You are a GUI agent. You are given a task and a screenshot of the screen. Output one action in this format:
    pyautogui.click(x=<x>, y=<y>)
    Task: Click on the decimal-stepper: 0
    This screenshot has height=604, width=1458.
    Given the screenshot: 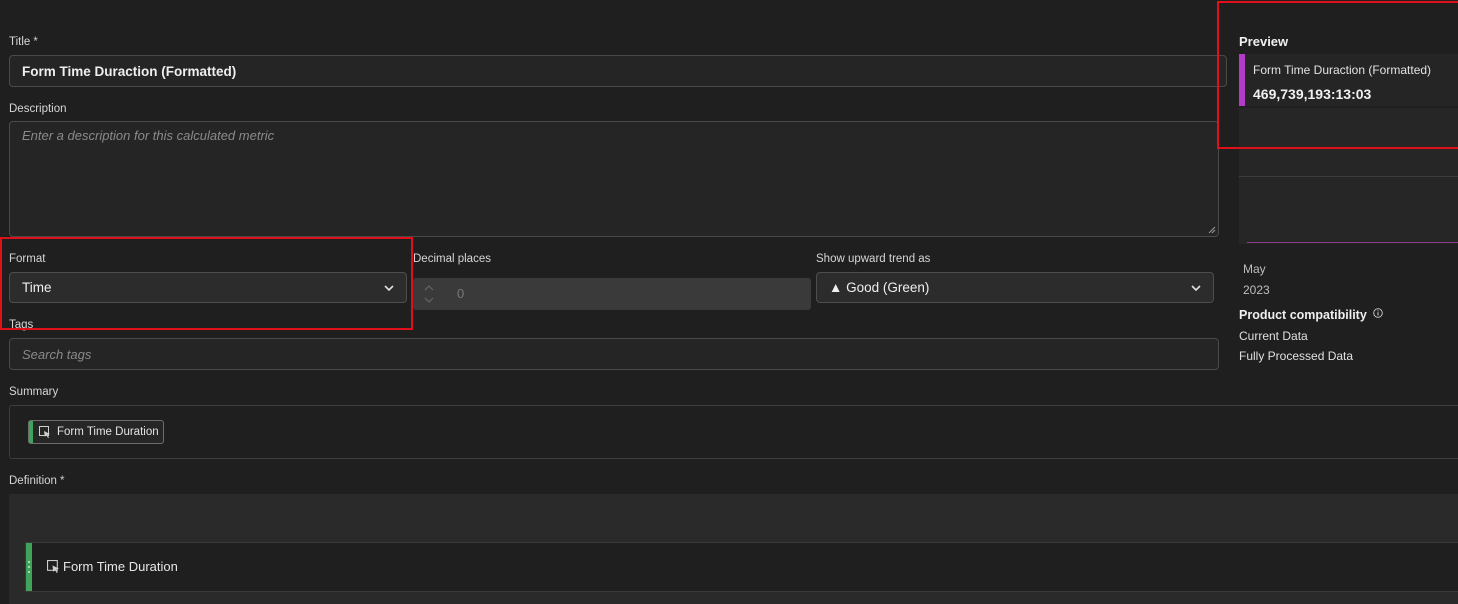 What is the action you would take?
    pyautogui.click(x=612, y=294)
    